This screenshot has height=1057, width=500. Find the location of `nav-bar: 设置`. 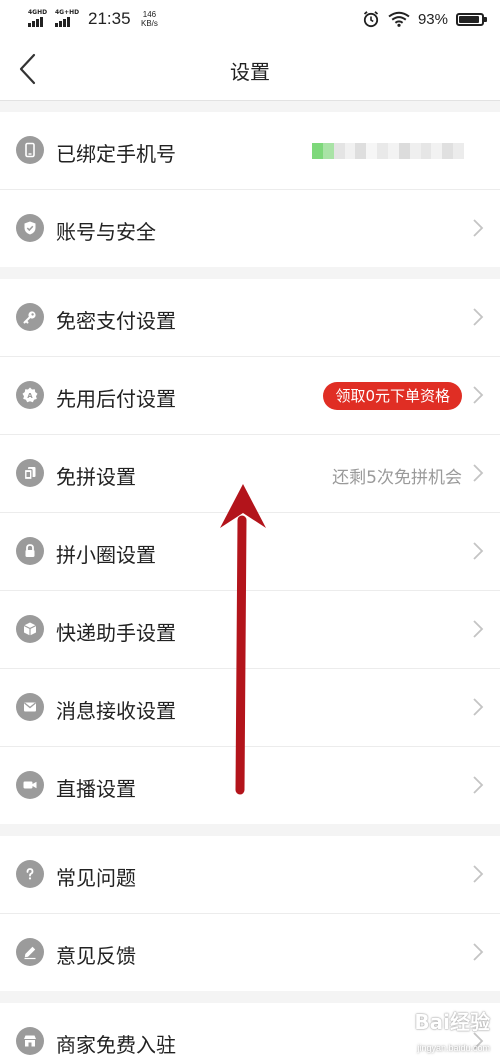

nav-bar: 设置 is located at coordinates (250, 69).